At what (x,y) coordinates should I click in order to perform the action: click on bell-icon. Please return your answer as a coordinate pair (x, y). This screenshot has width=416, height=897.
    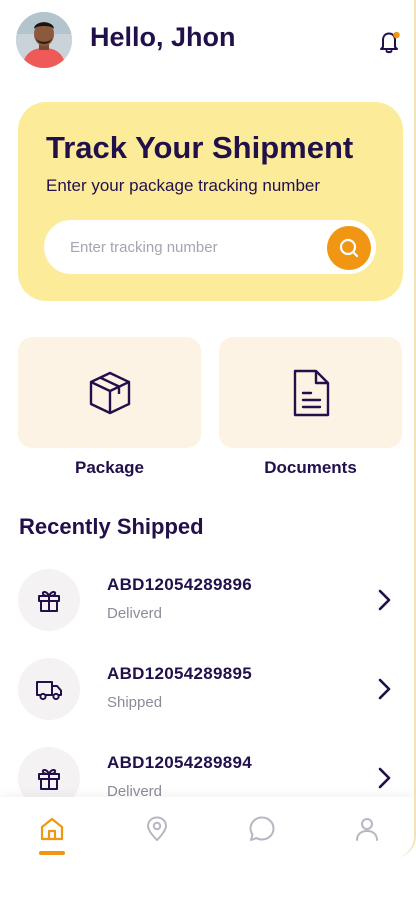
    Looking at the image, I should click on (390, 42).